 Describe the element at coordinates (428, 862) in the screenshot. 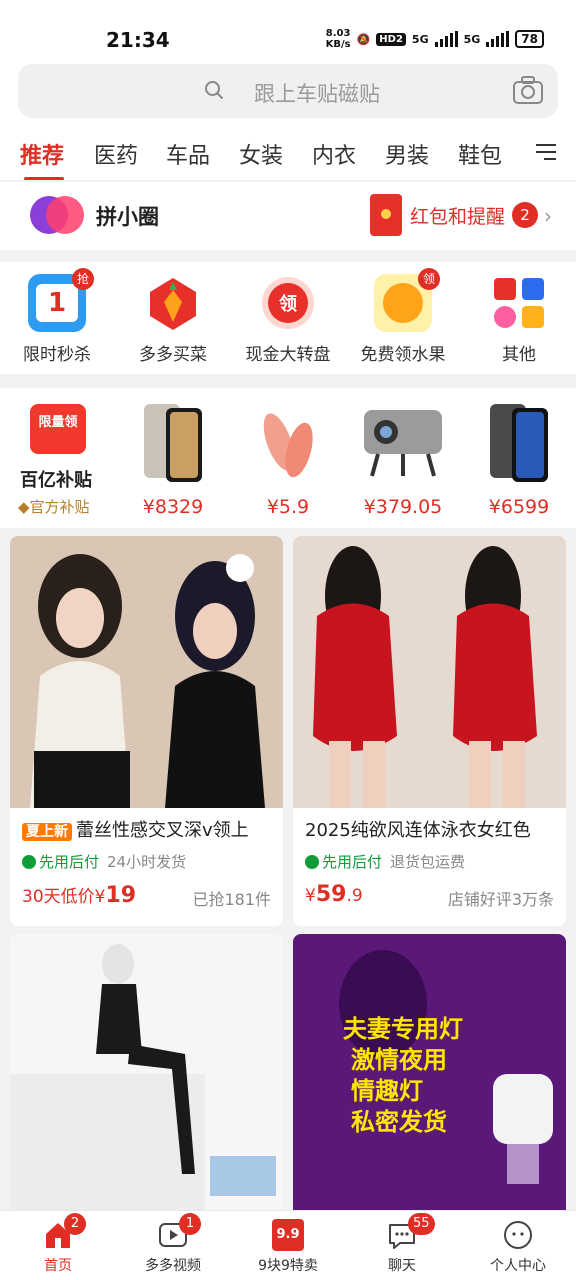

I see `shipping-label: 退货包运费` at that location.